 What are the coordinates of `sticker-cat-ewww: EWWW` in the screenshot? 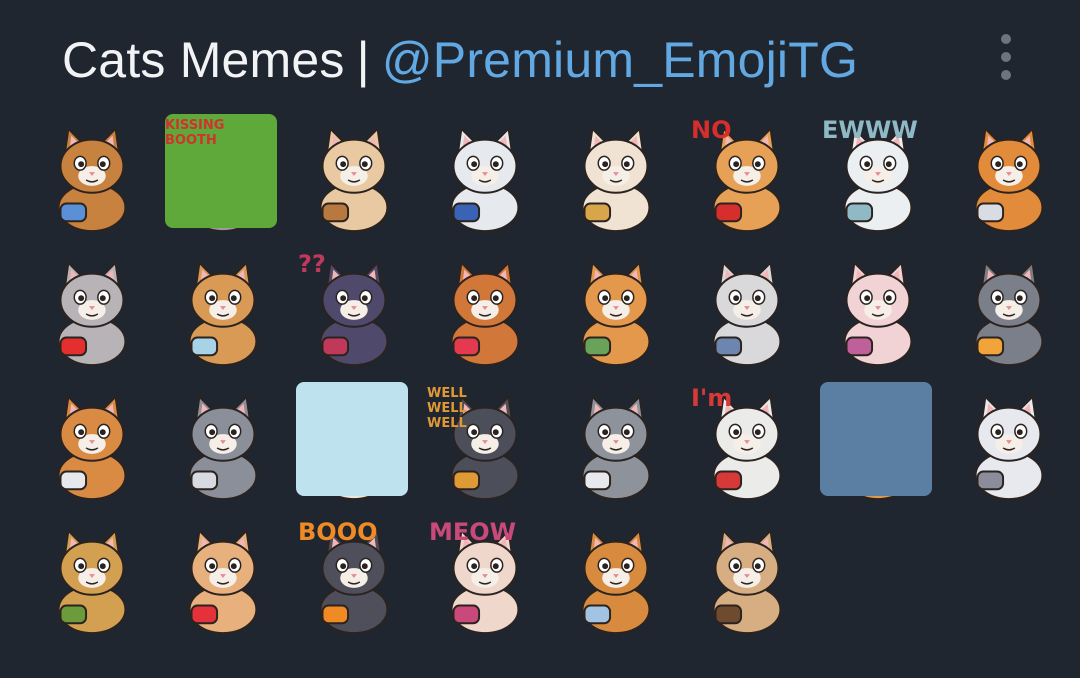 It's located at (875, 176).